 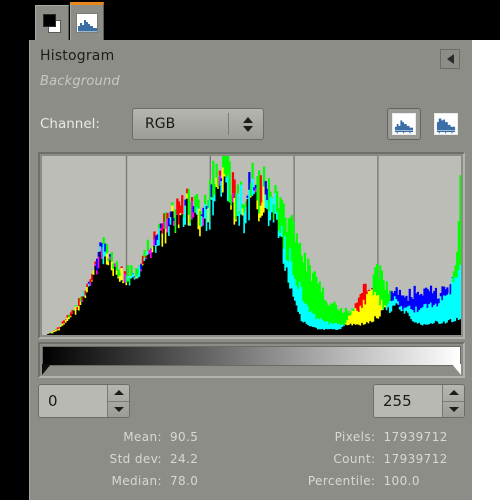 I want to click on range-gradient-frame, so click(x=251, y=360).